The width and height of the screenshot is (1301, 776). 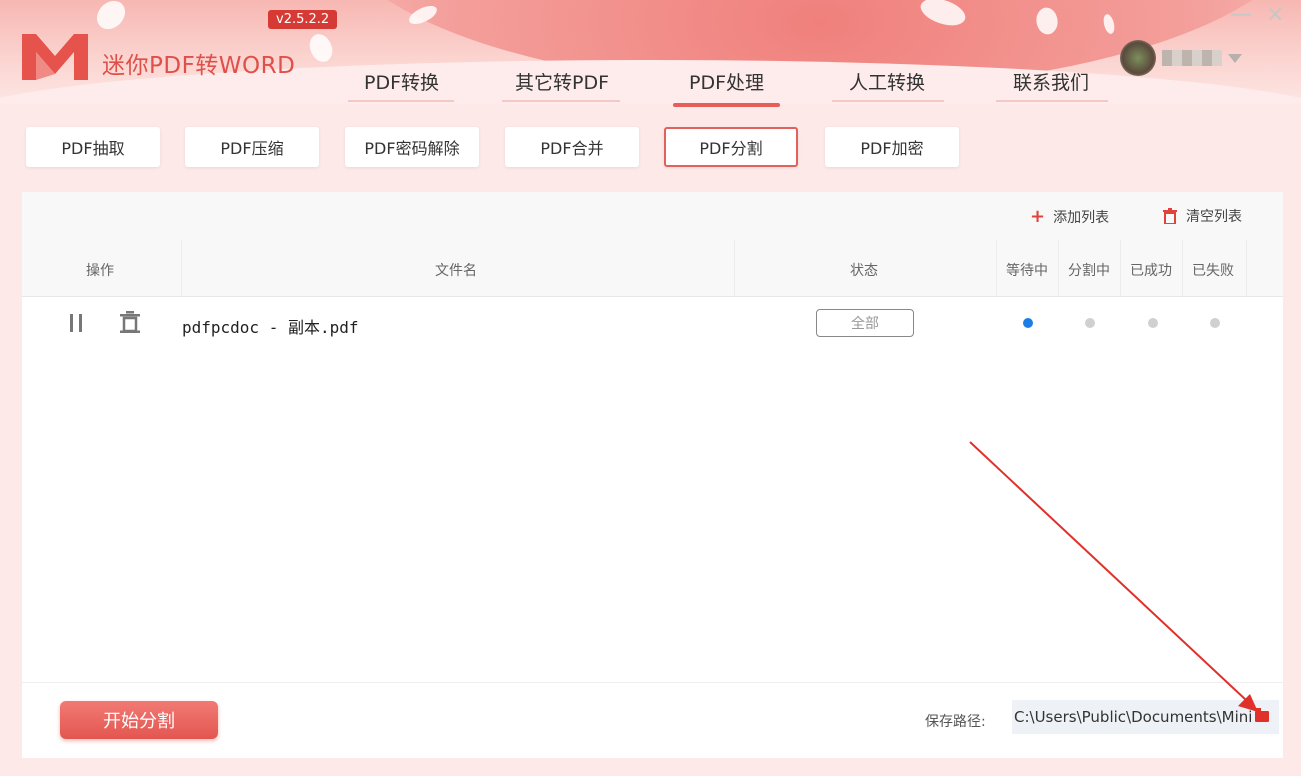 What do you see at coordinates (270, 327) in the screenshot?
I see `file-name: pdfpcdoc - 副本.pdf` at bounding box center [270, 327].